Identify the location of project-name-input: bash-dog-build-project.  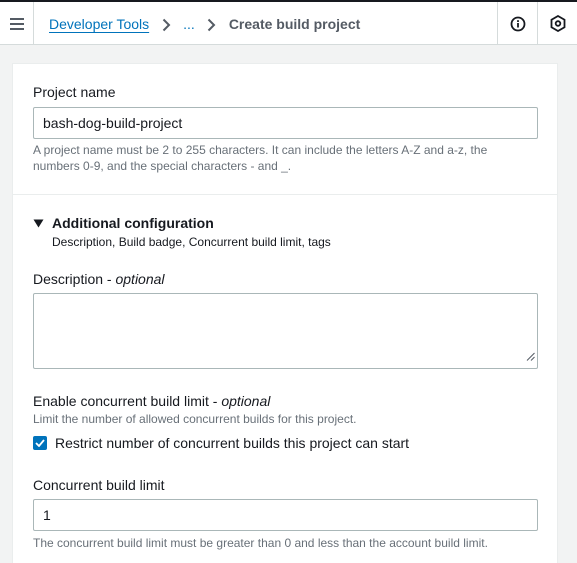
(285, 123).